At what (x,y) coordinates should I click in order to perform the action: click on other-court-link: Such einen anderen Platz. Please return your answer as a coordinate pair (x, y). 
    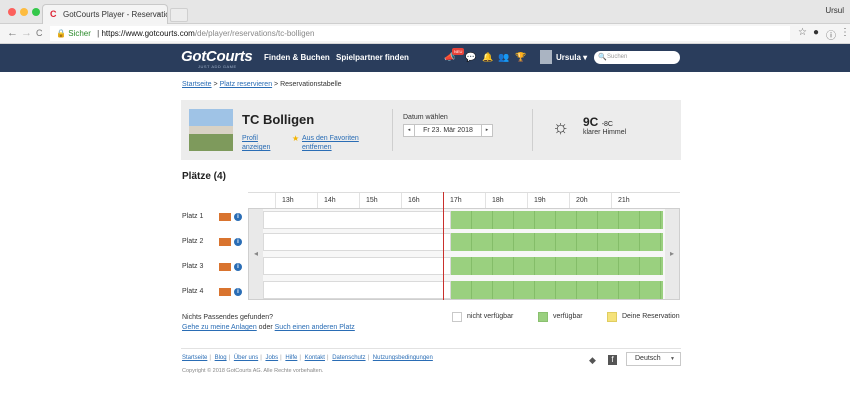
    Looking at the image, I should click on (315, 327).